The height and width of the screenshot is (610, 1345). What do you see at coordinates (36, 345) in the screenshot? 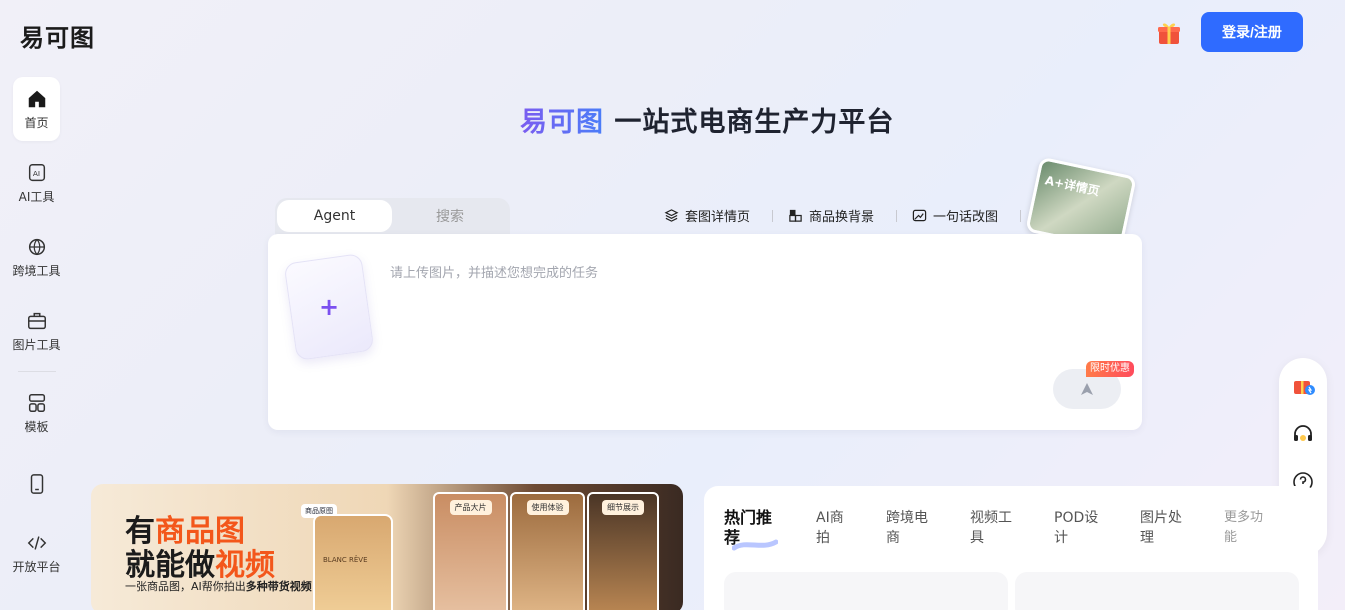
I see `sidebar-item-label: 图片工具` at bounding box center [36, 345].